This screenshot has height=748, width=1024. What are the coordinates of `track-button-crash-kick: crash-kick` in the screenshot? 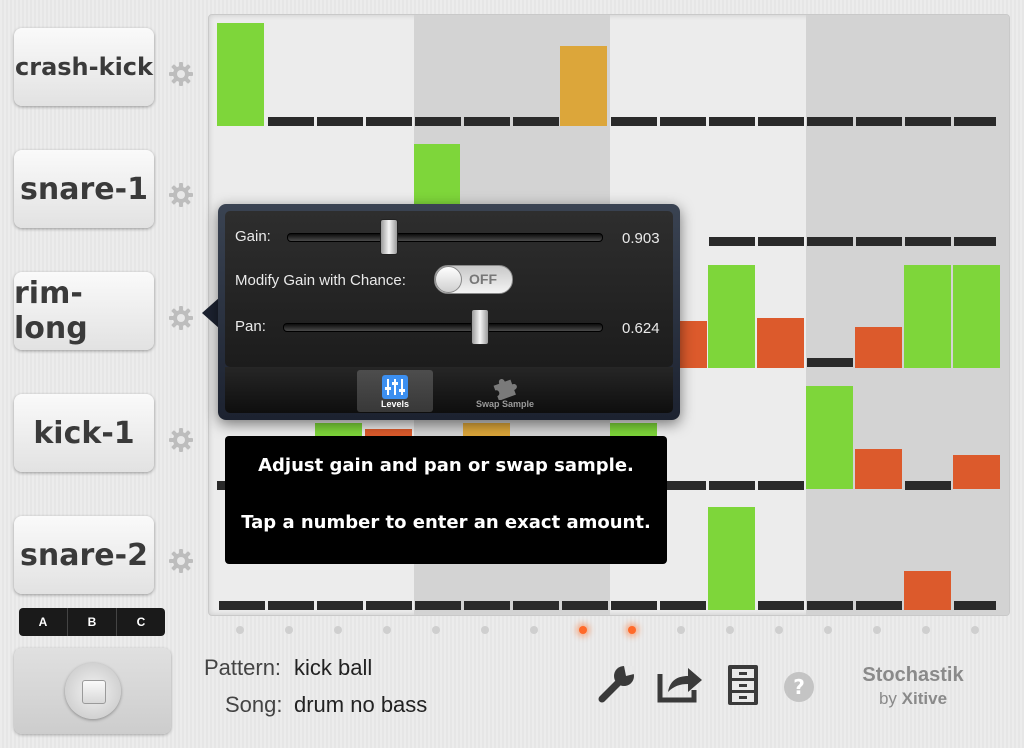 It's located at (84, 67).